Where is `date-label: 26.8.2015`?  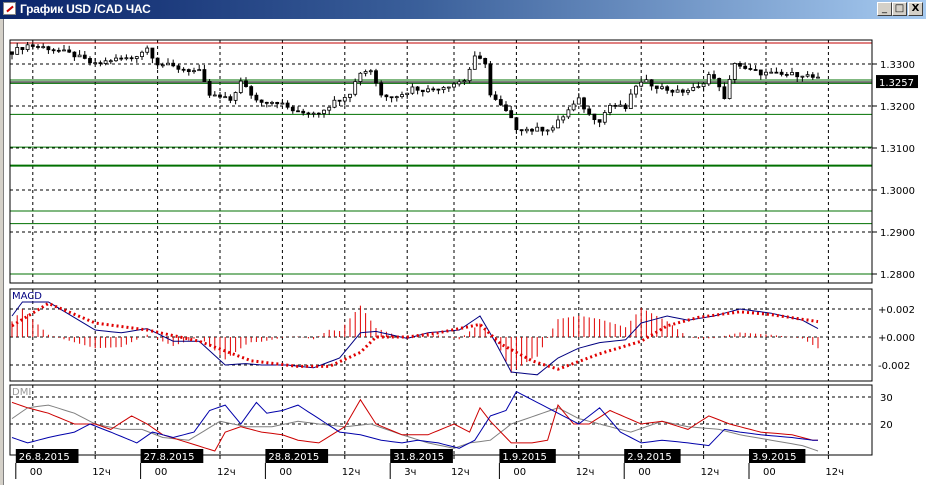 date-label: 26.8.2015 is located at coordinates (44, 457).